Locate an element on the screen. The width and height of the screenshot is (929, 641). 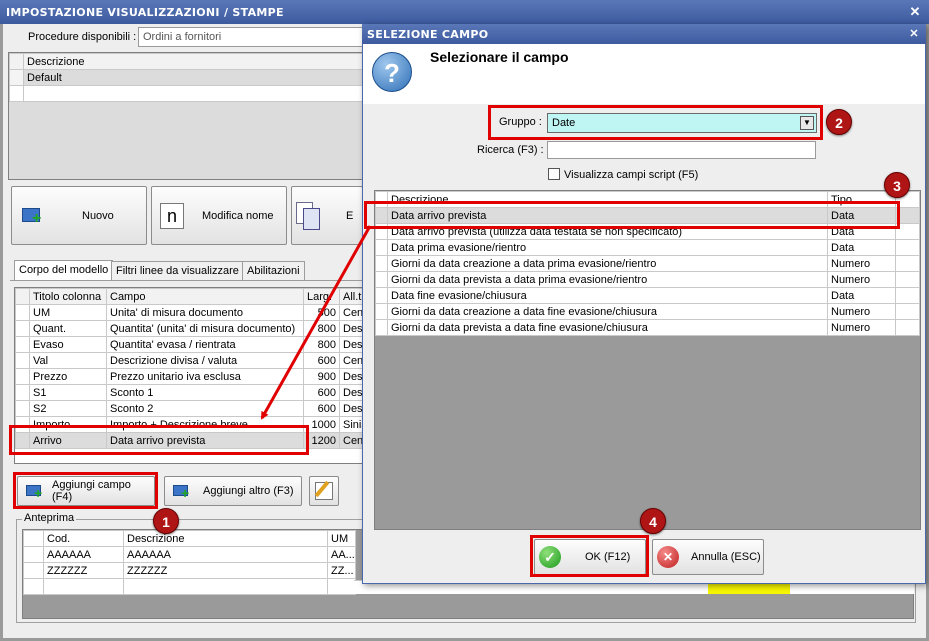
badge-2: 2 is located at coordinates (839, 122).